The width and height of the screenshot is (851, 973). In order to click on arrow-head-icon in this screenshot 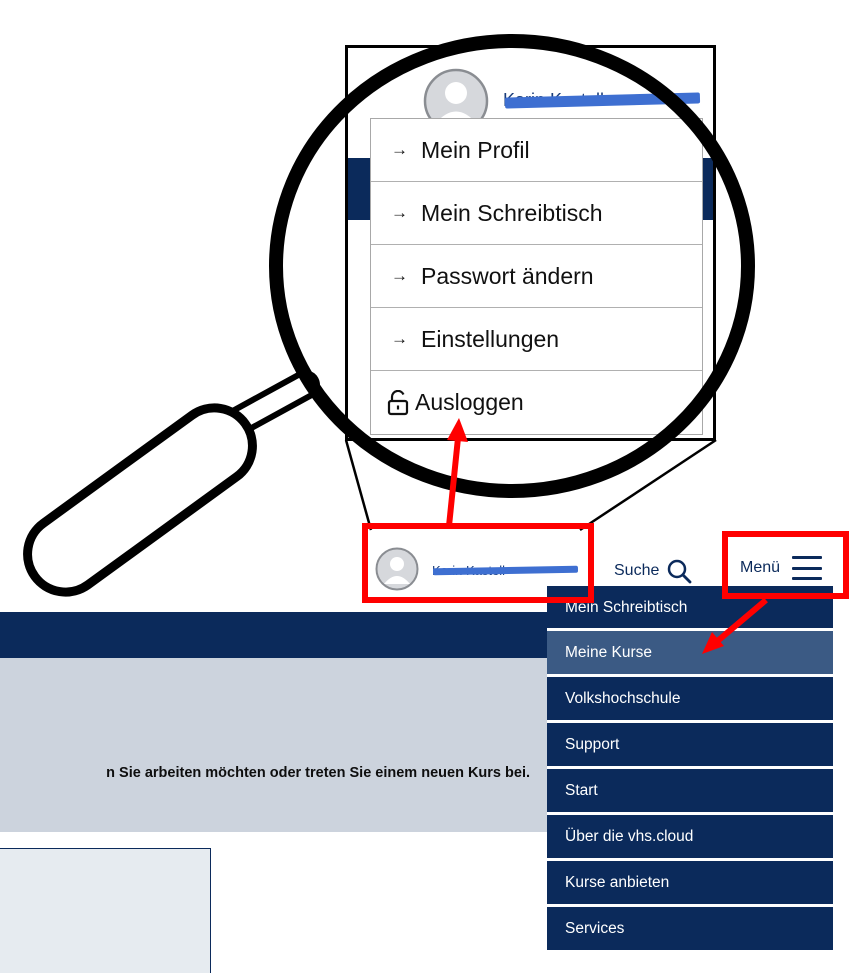, I will do `click(457, 430)`.